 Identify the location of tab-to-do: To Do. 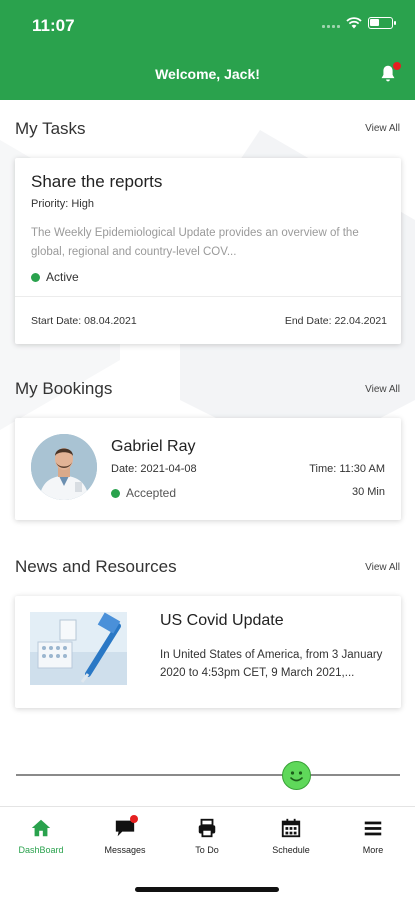
(207, 836).